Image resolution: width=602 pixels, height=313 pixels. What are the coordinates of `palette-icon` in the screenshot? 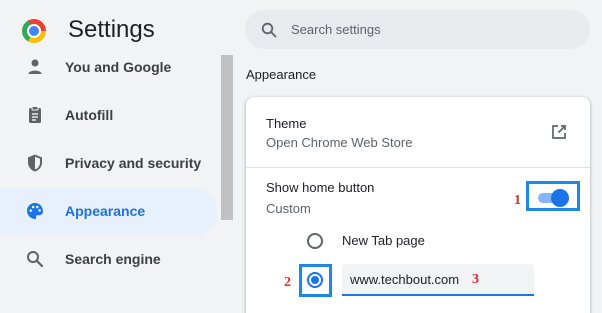 It's located at (35, 211).